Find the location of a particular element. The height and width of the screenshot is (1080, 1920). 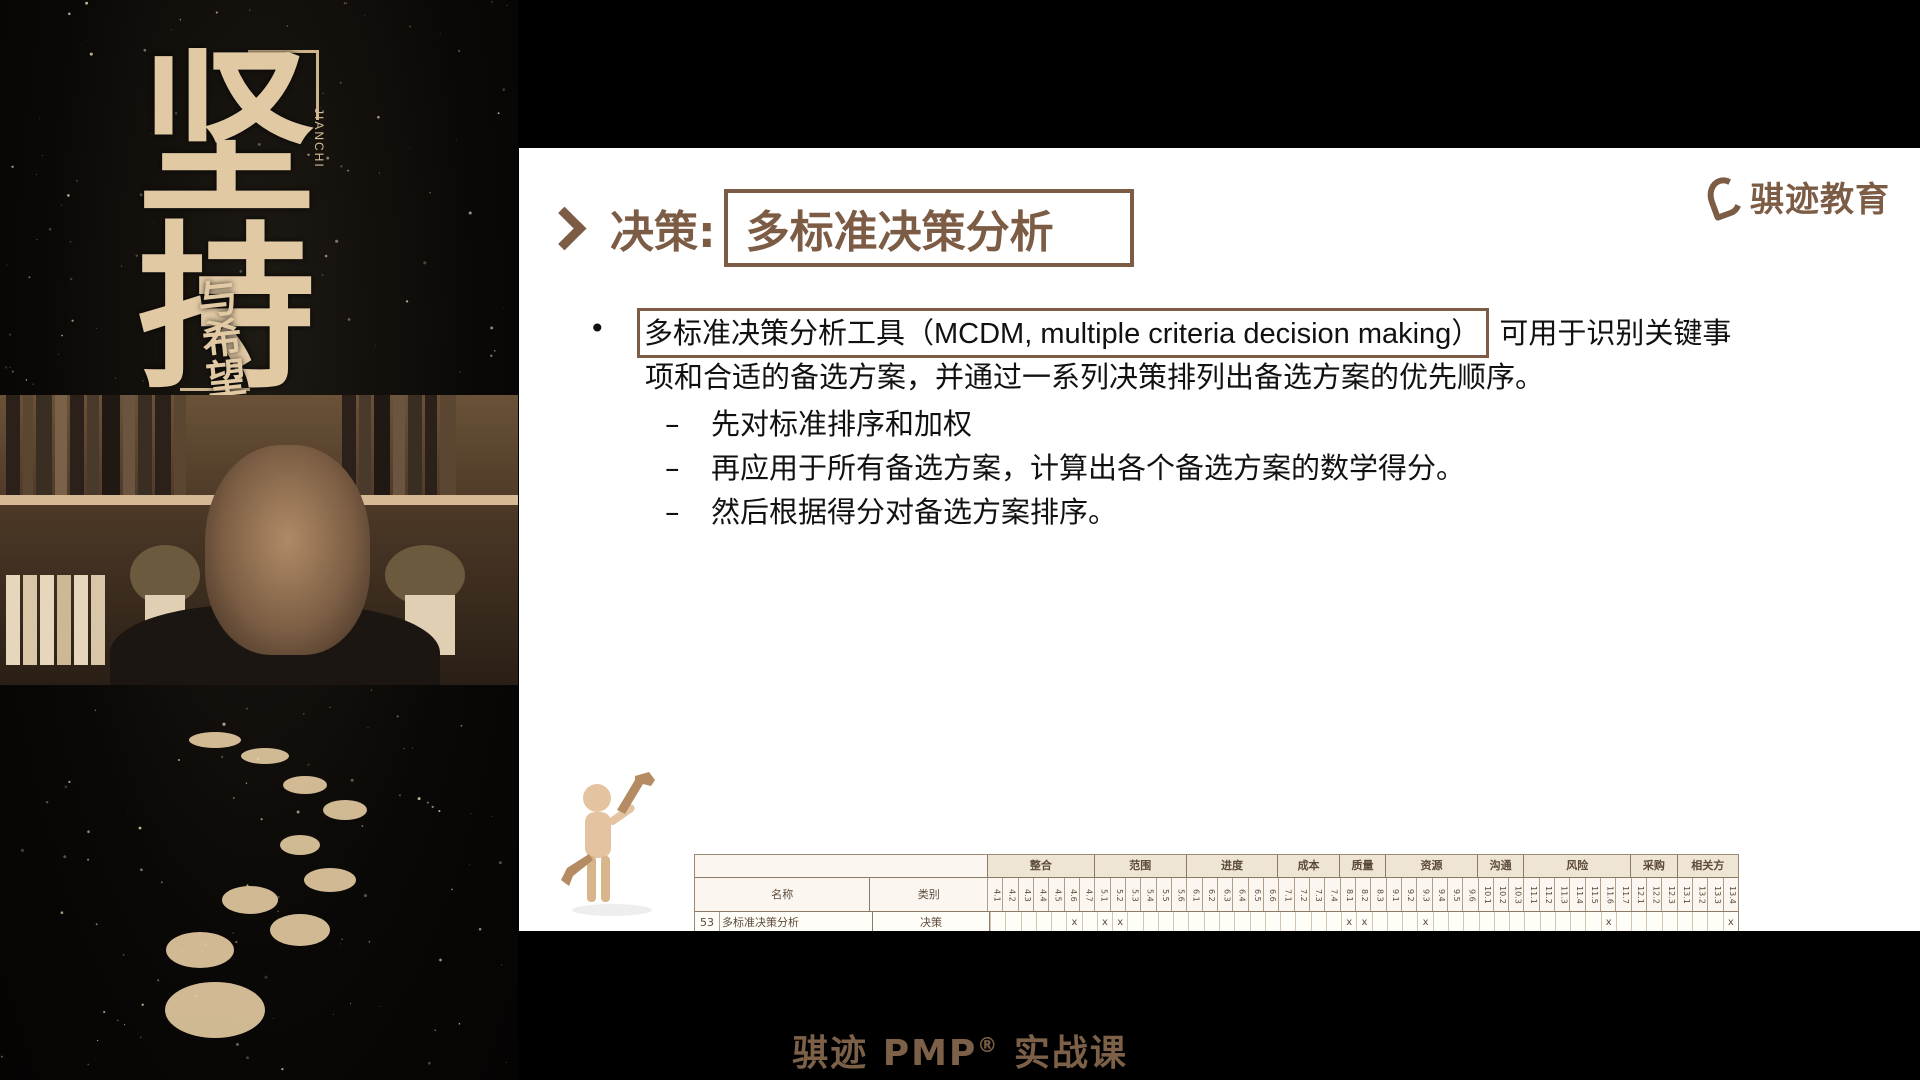

matrix-column: 12.1 is located at coordinates (1638, 895).